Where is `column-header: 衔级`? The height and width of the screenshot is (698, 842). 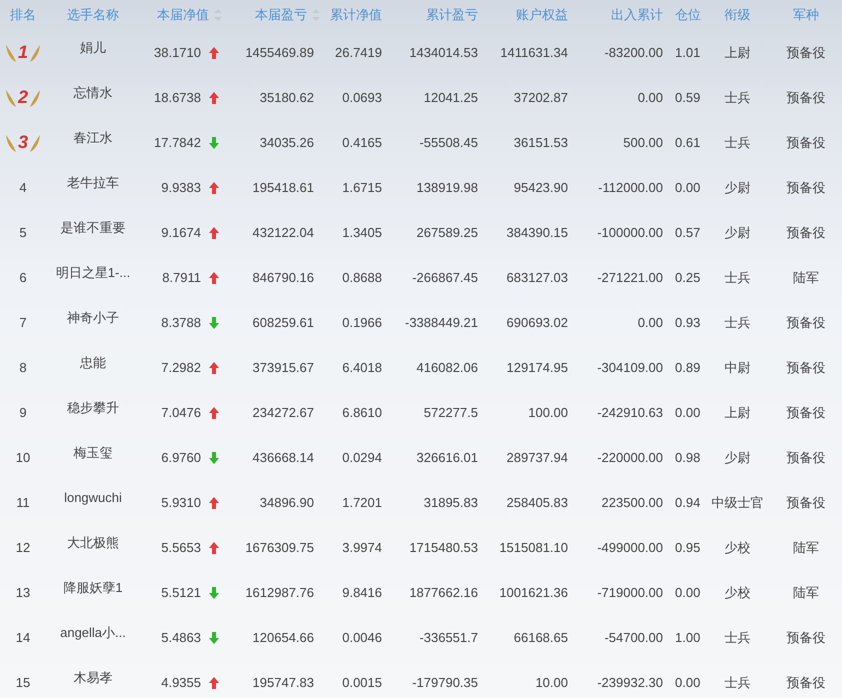 column-header: 衔级 is located at coordinates (737, 15).